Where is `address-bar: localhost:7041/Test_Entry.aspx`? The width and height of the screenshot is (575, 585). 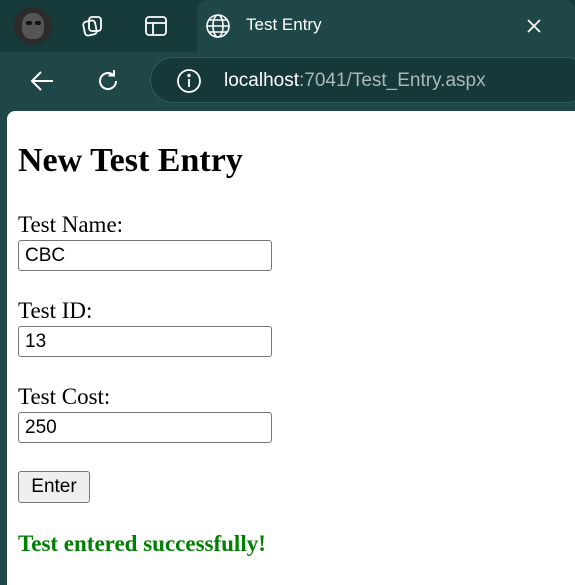 address-bar: localhost:7041/Test_Entry.aspx is located at coordinates (362, 80).